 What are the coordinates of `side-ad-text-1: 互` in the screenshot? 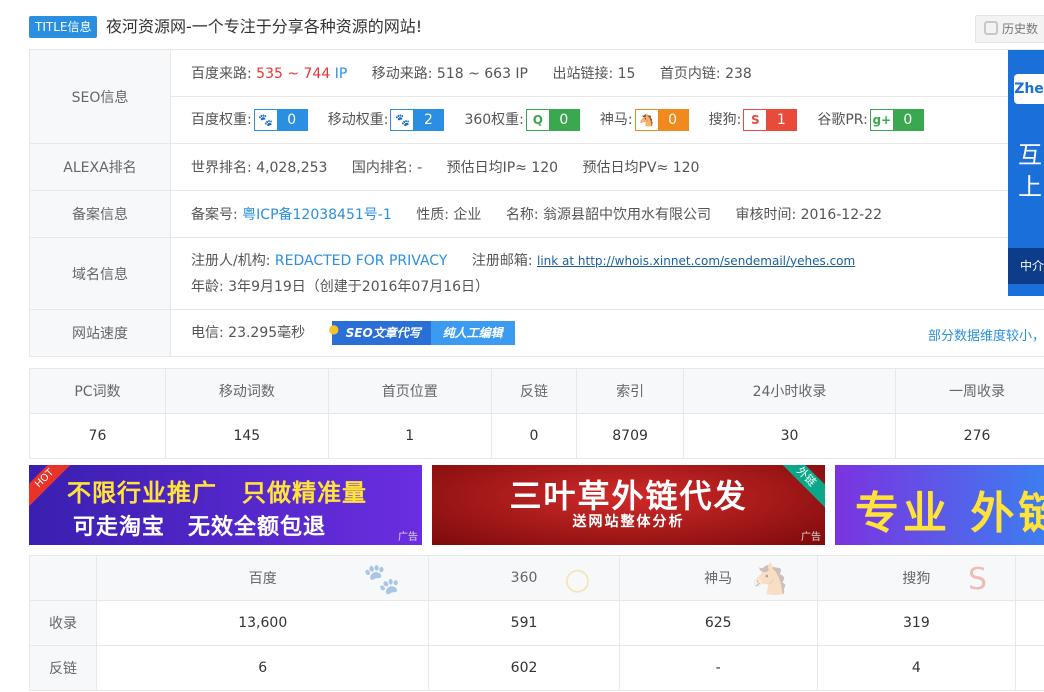 It's located at (1030, 155).